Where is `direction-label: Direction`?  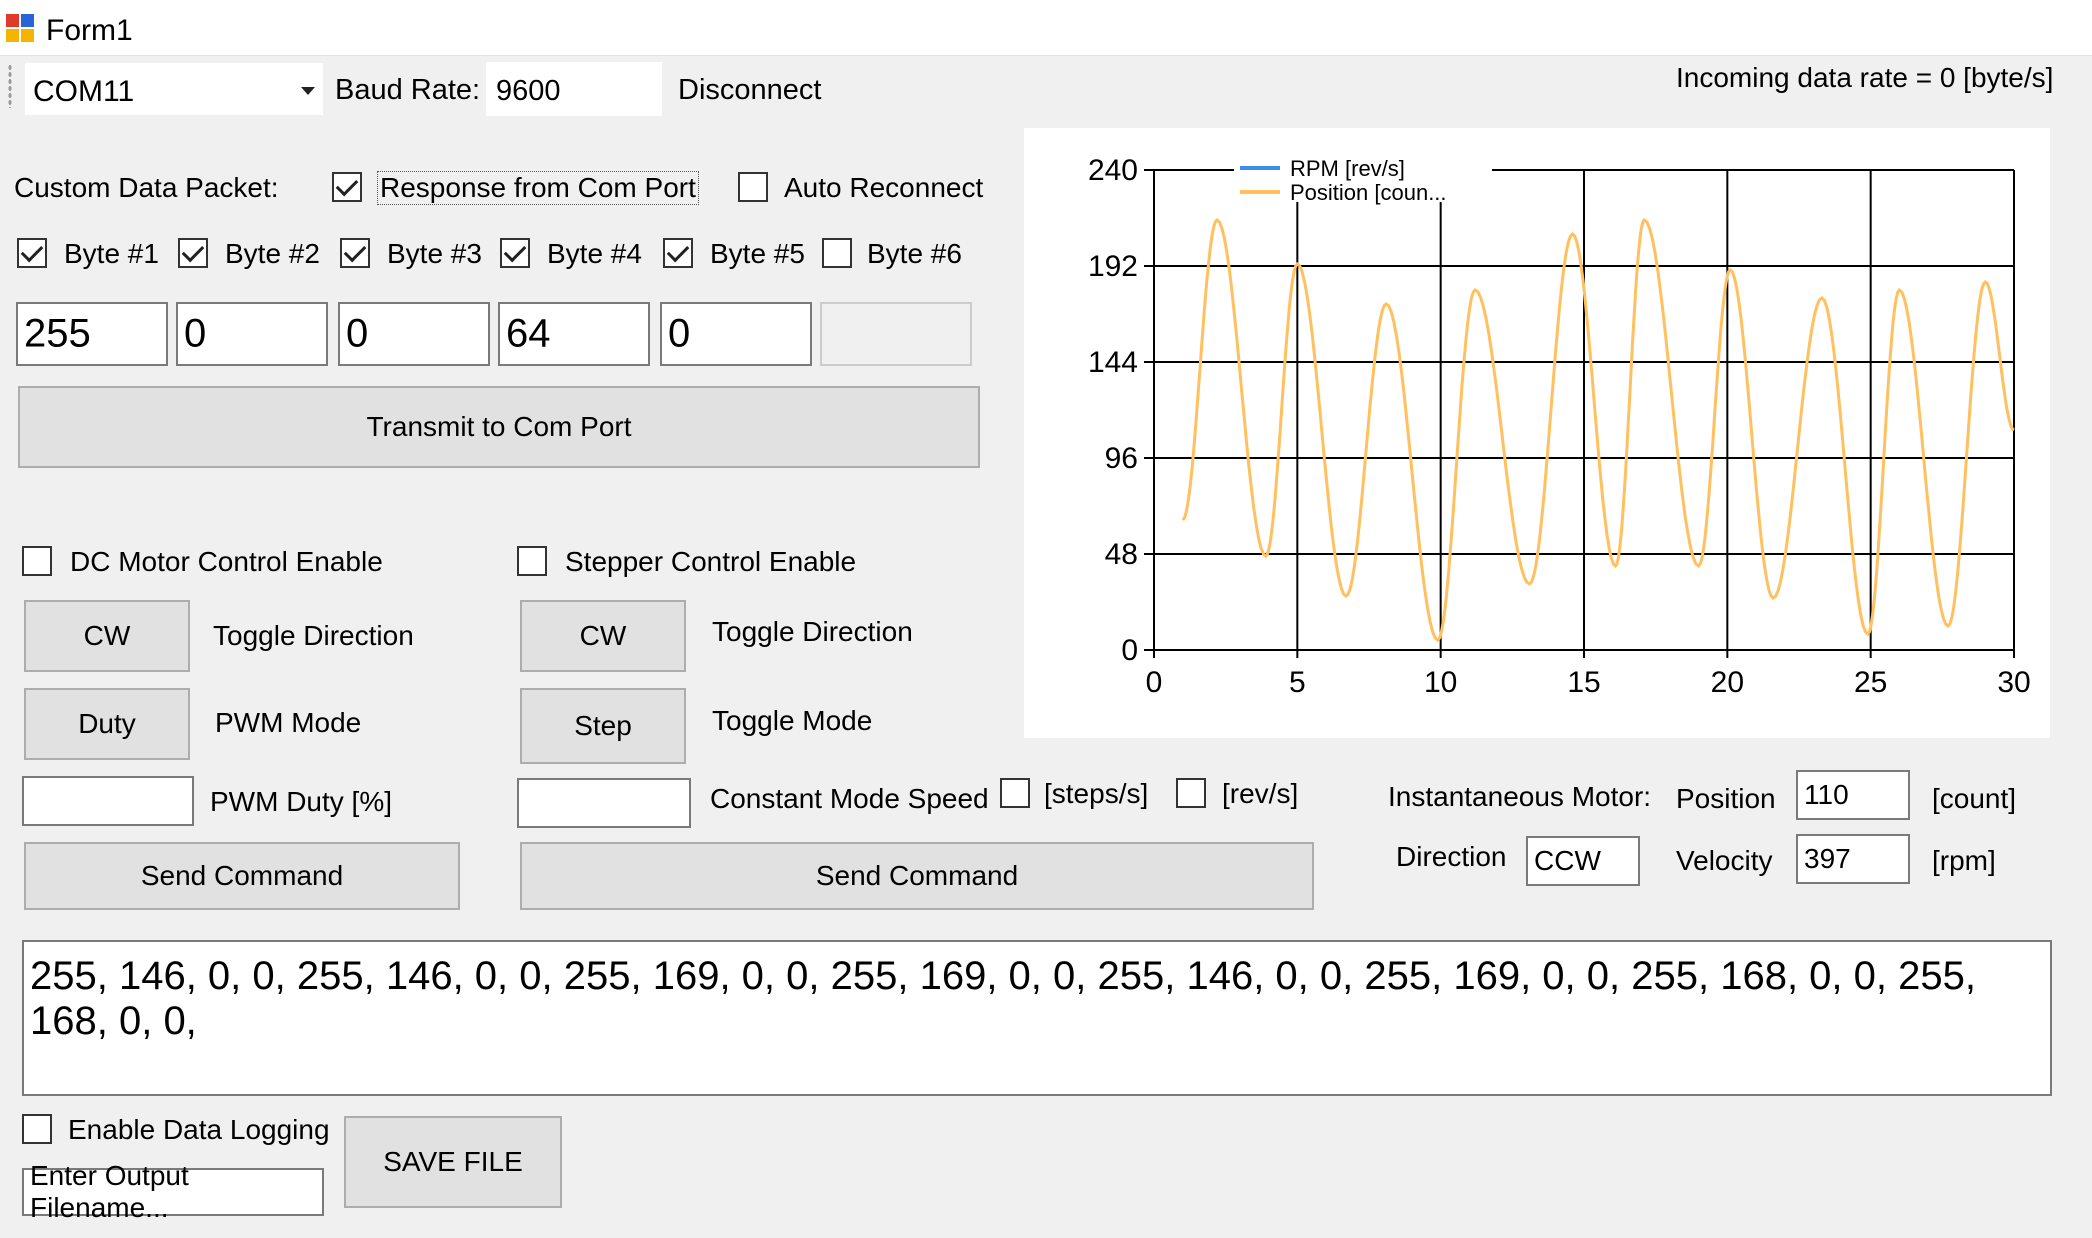
direction-label: Direction is located at coordinates (1451, 856).